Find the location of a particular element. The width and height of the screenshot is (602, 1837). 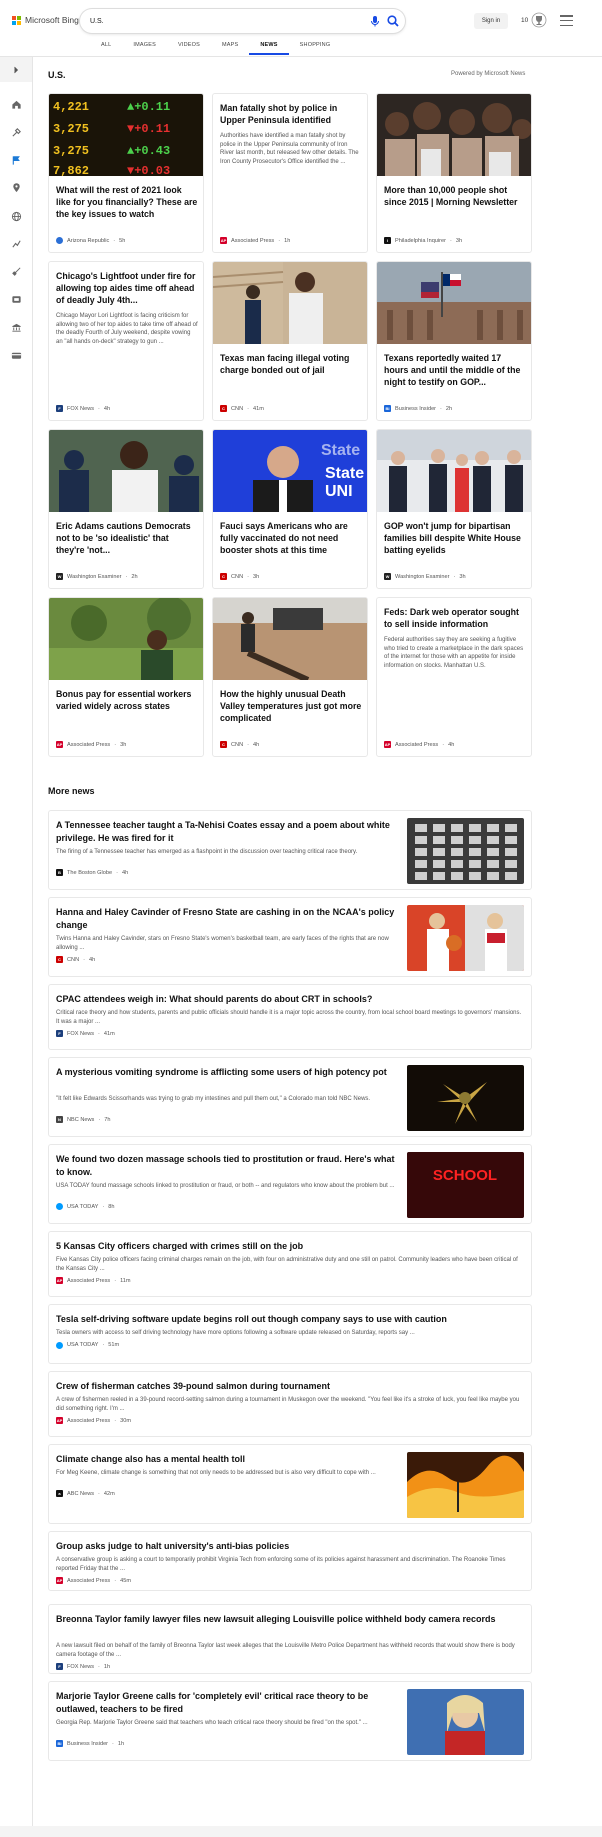

film-icon is located at coordinates (16, 299).